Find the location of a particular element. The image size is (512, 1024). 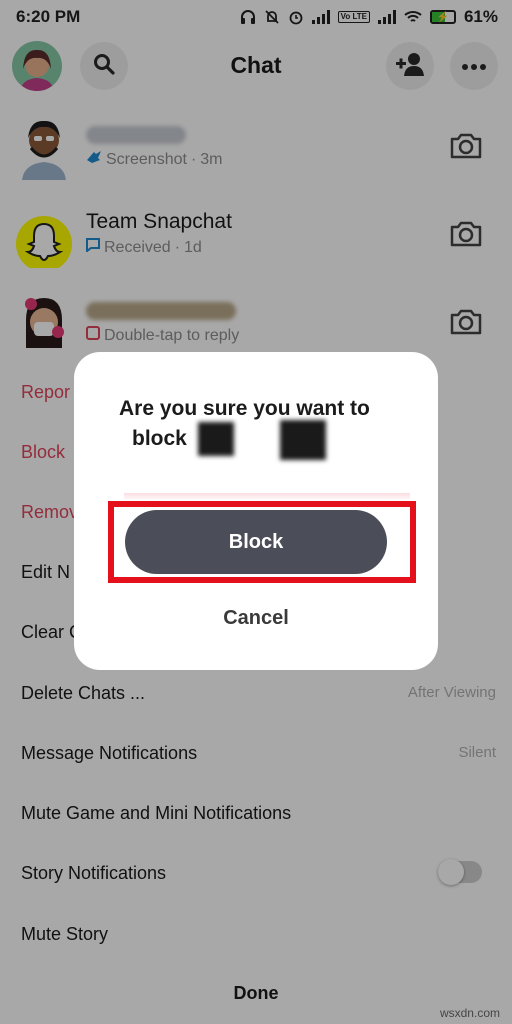

dialog-message: Are you sure you want to is located at coordinates (244, 408).